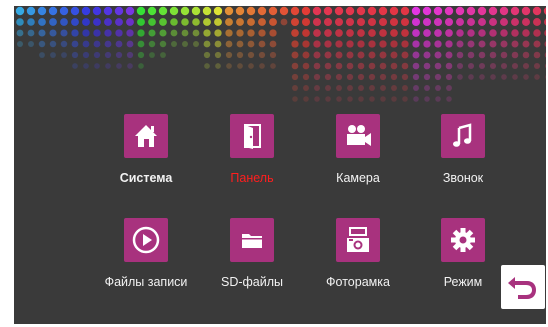 The height and width of the screenshot is (327, 548). I want to click on menu-panel-label: Панель, so click(252, 178).